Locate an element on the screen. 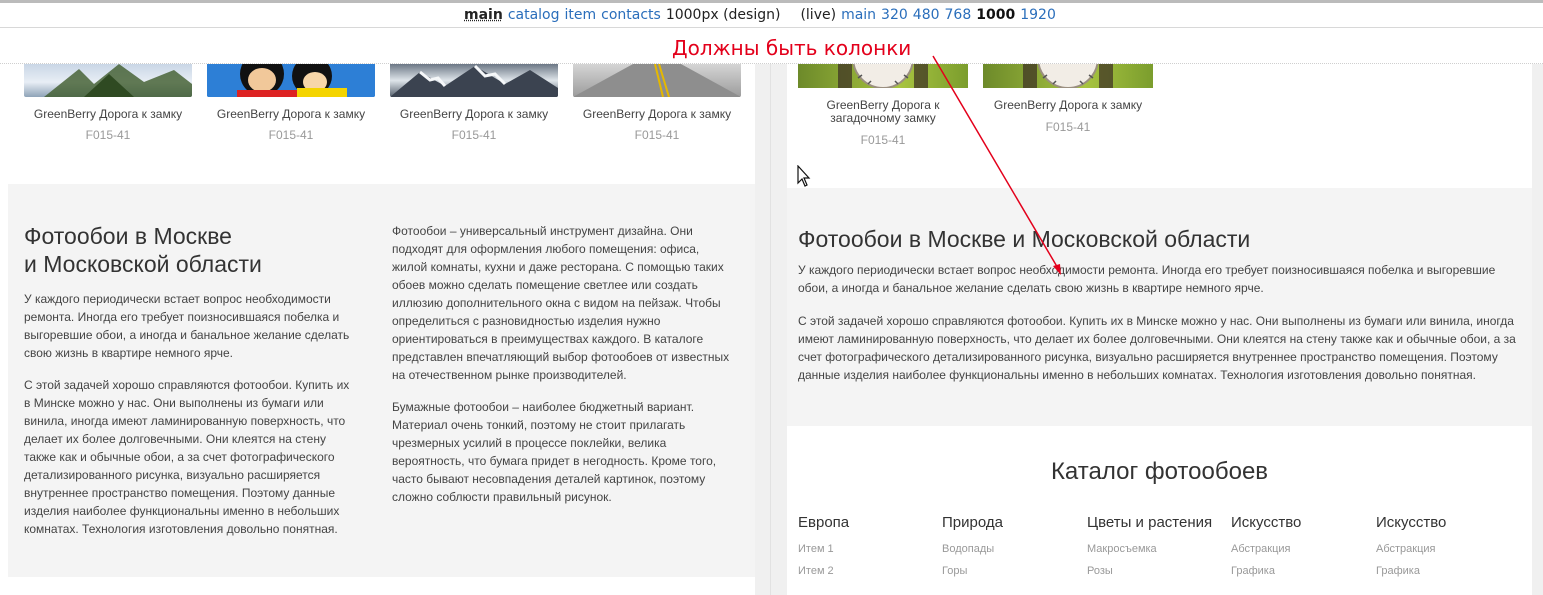 The width and height of the screenshot is (1543, 595). annotation-arrow-icon is located at coordinates (996, 165).